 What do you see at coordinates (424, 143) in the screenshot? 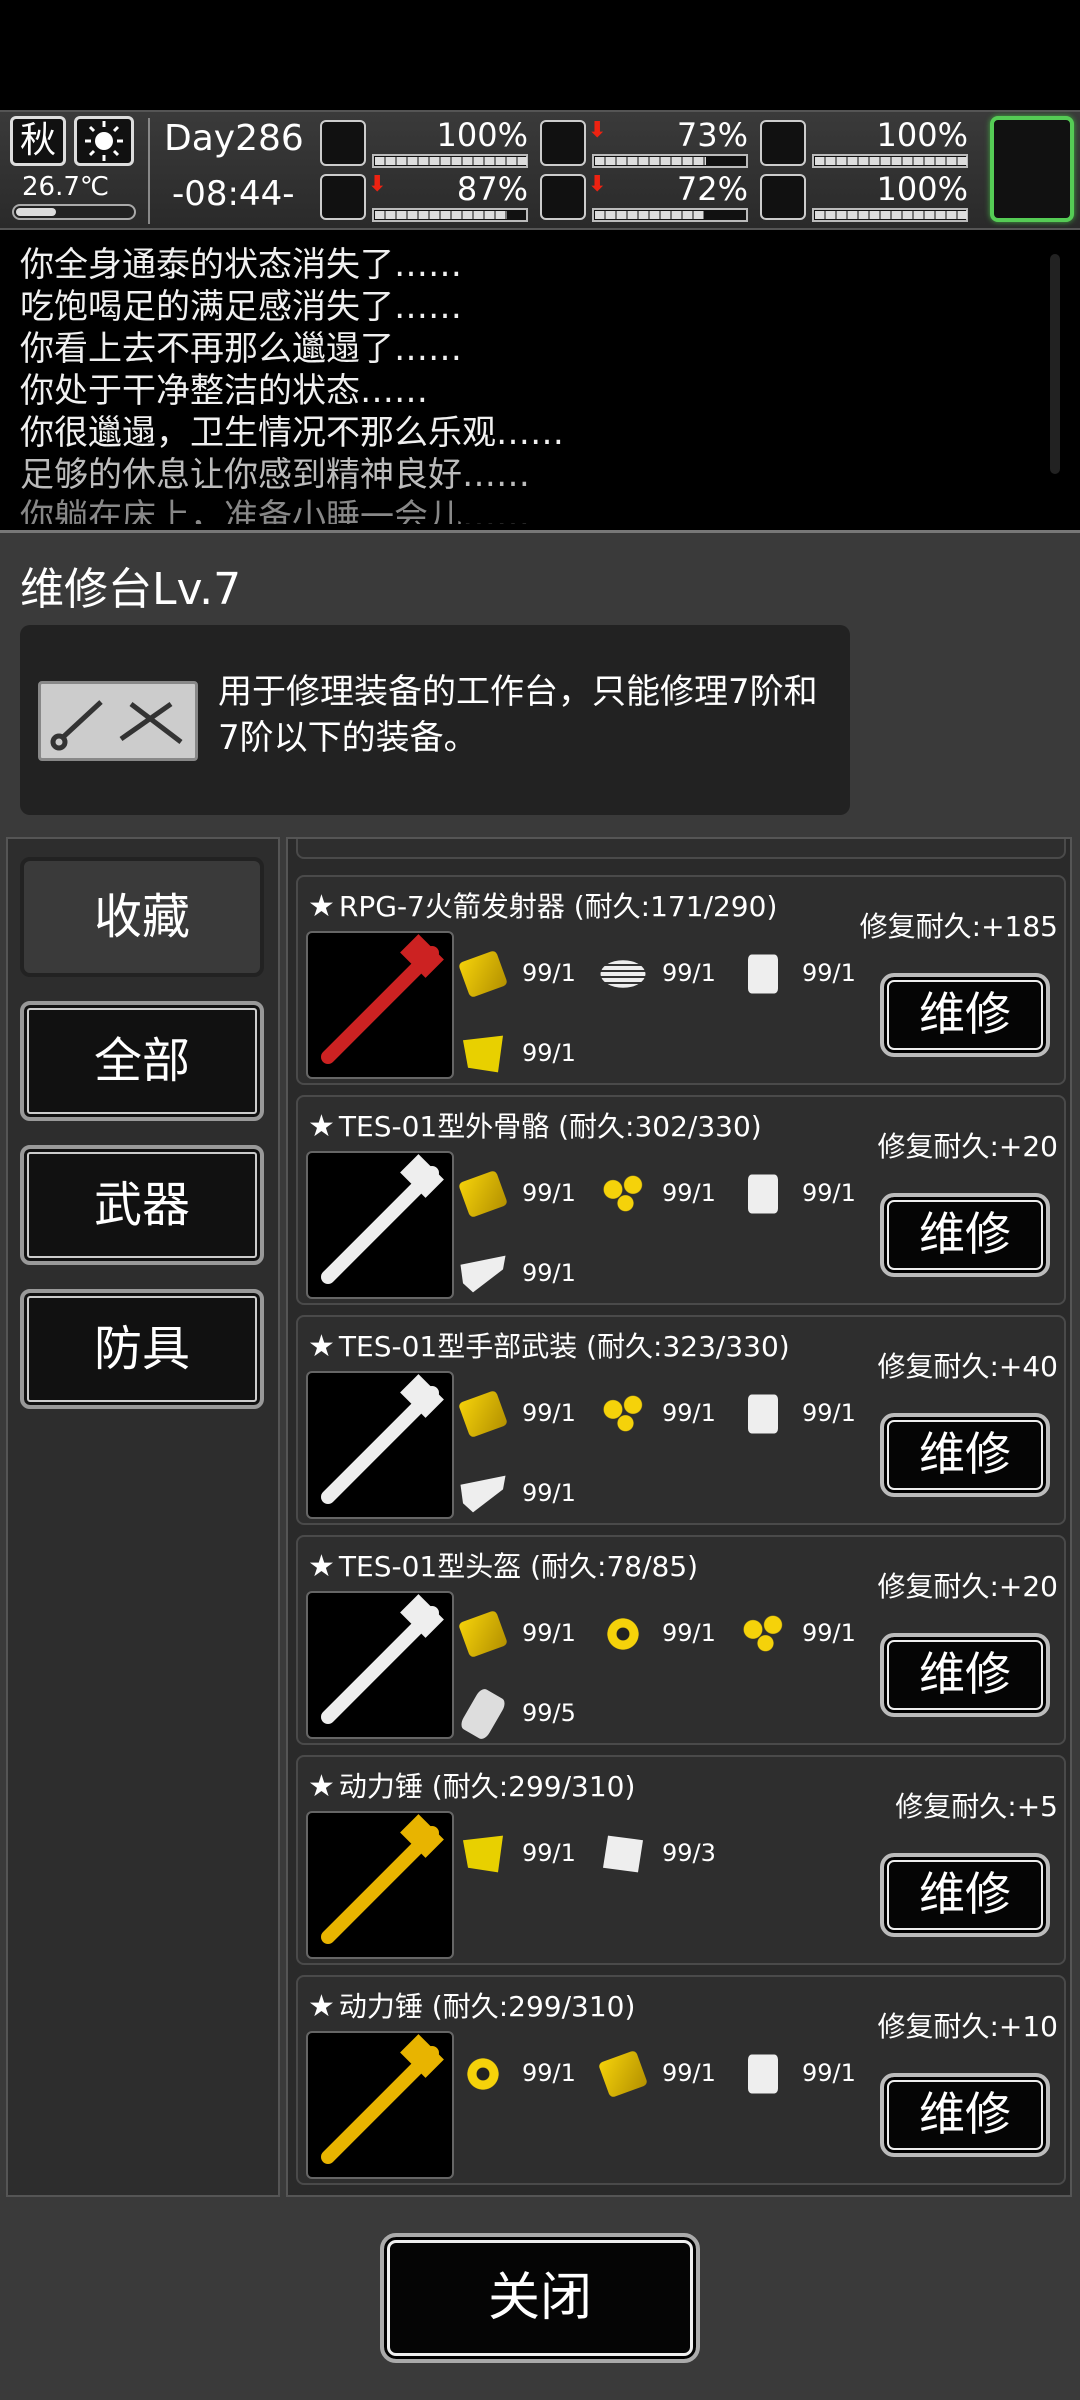
I see `medkit-stat: 100%` at bounding box center [424, 143].